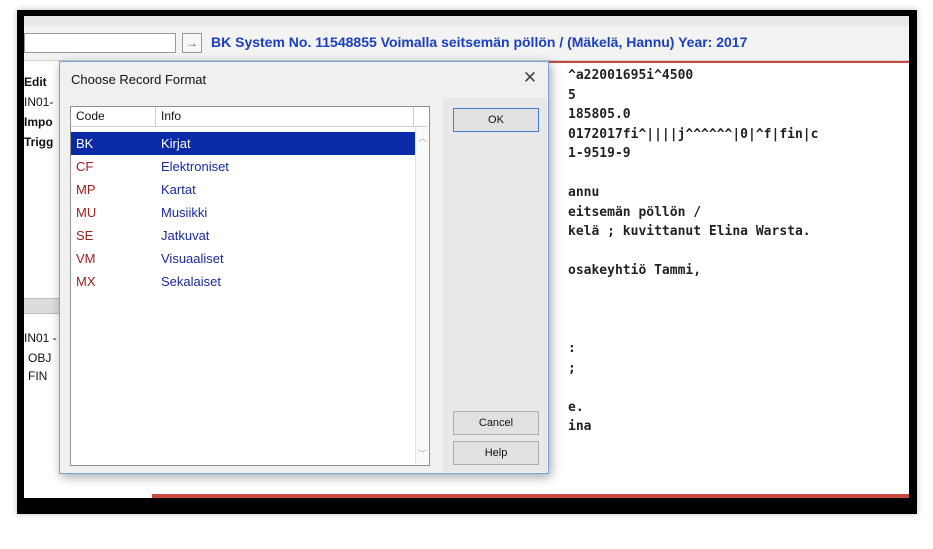 Image resolution: width=933 pixels, height=549 pixels. Describe the element at coordinates (572, 368) in the screenshot. I see `editor-line: ;` at that location.